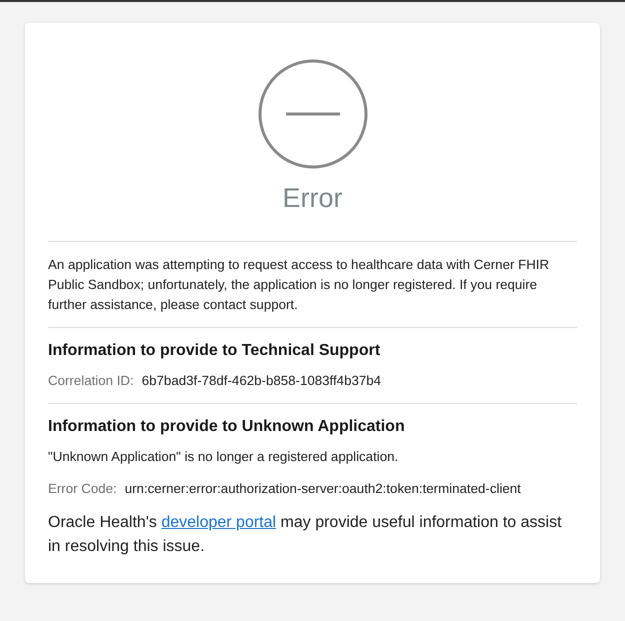  Describe the element at coordinates (262, 381) in the screenshot. I see `field-value: 6b7bad3f-78df-462b-b858-1083ff4b37b4` at that location.